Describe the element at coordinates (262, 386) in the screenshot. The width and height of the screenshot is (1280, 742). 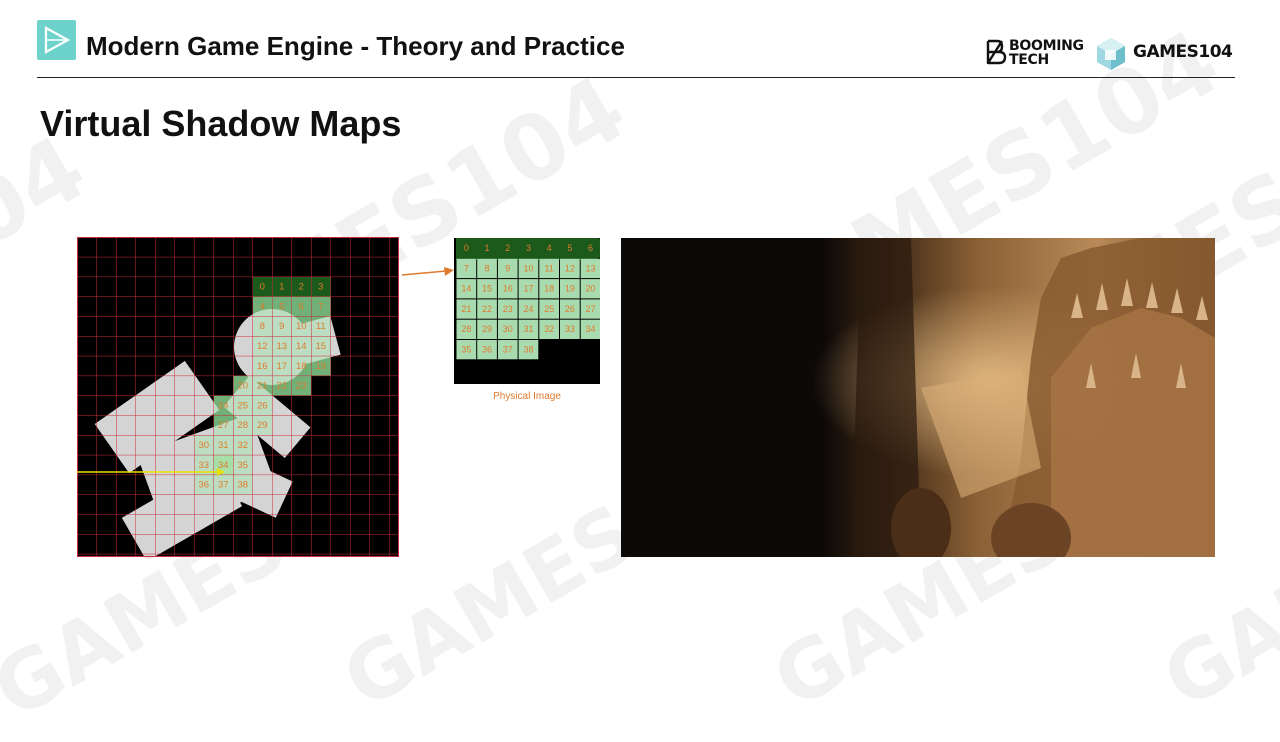
I see `virtual-tile-label: 21` at that location.